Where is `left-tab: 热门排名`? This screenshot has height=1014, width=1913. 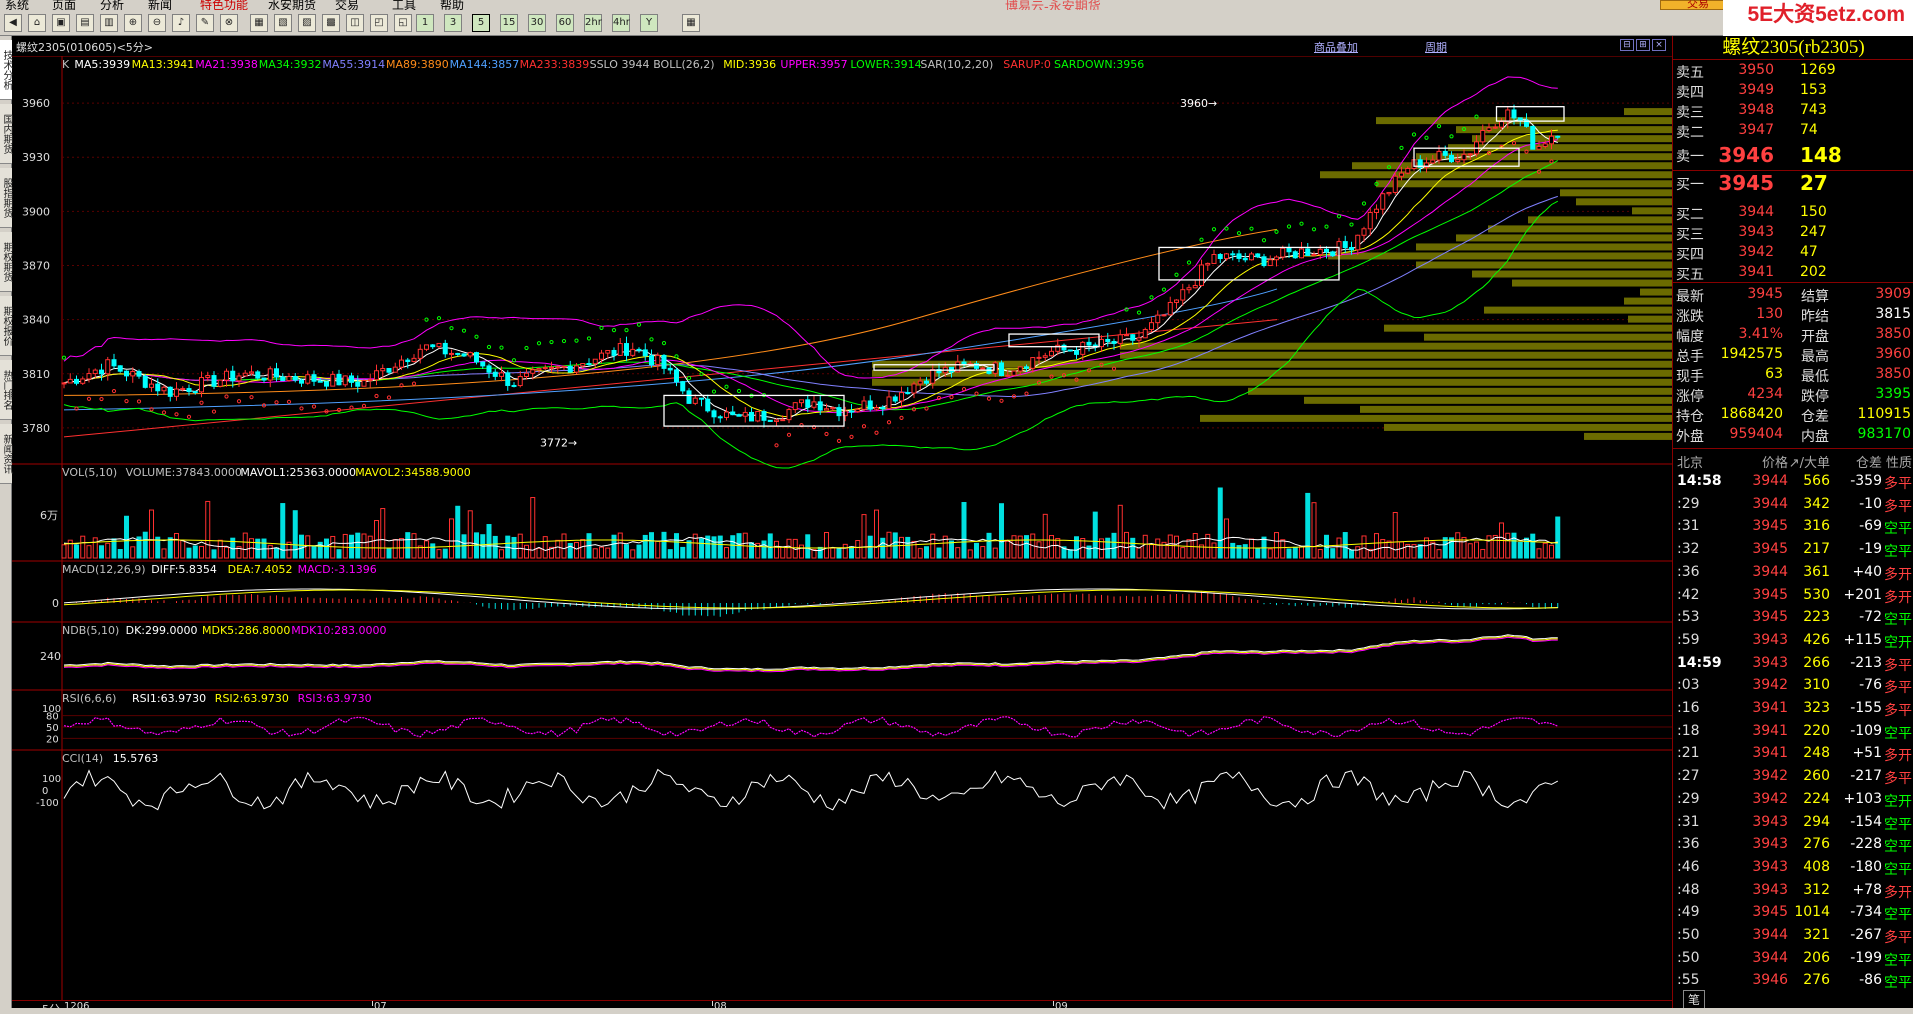 left-tab: 热门排名 is located at coordinates (6, 390).